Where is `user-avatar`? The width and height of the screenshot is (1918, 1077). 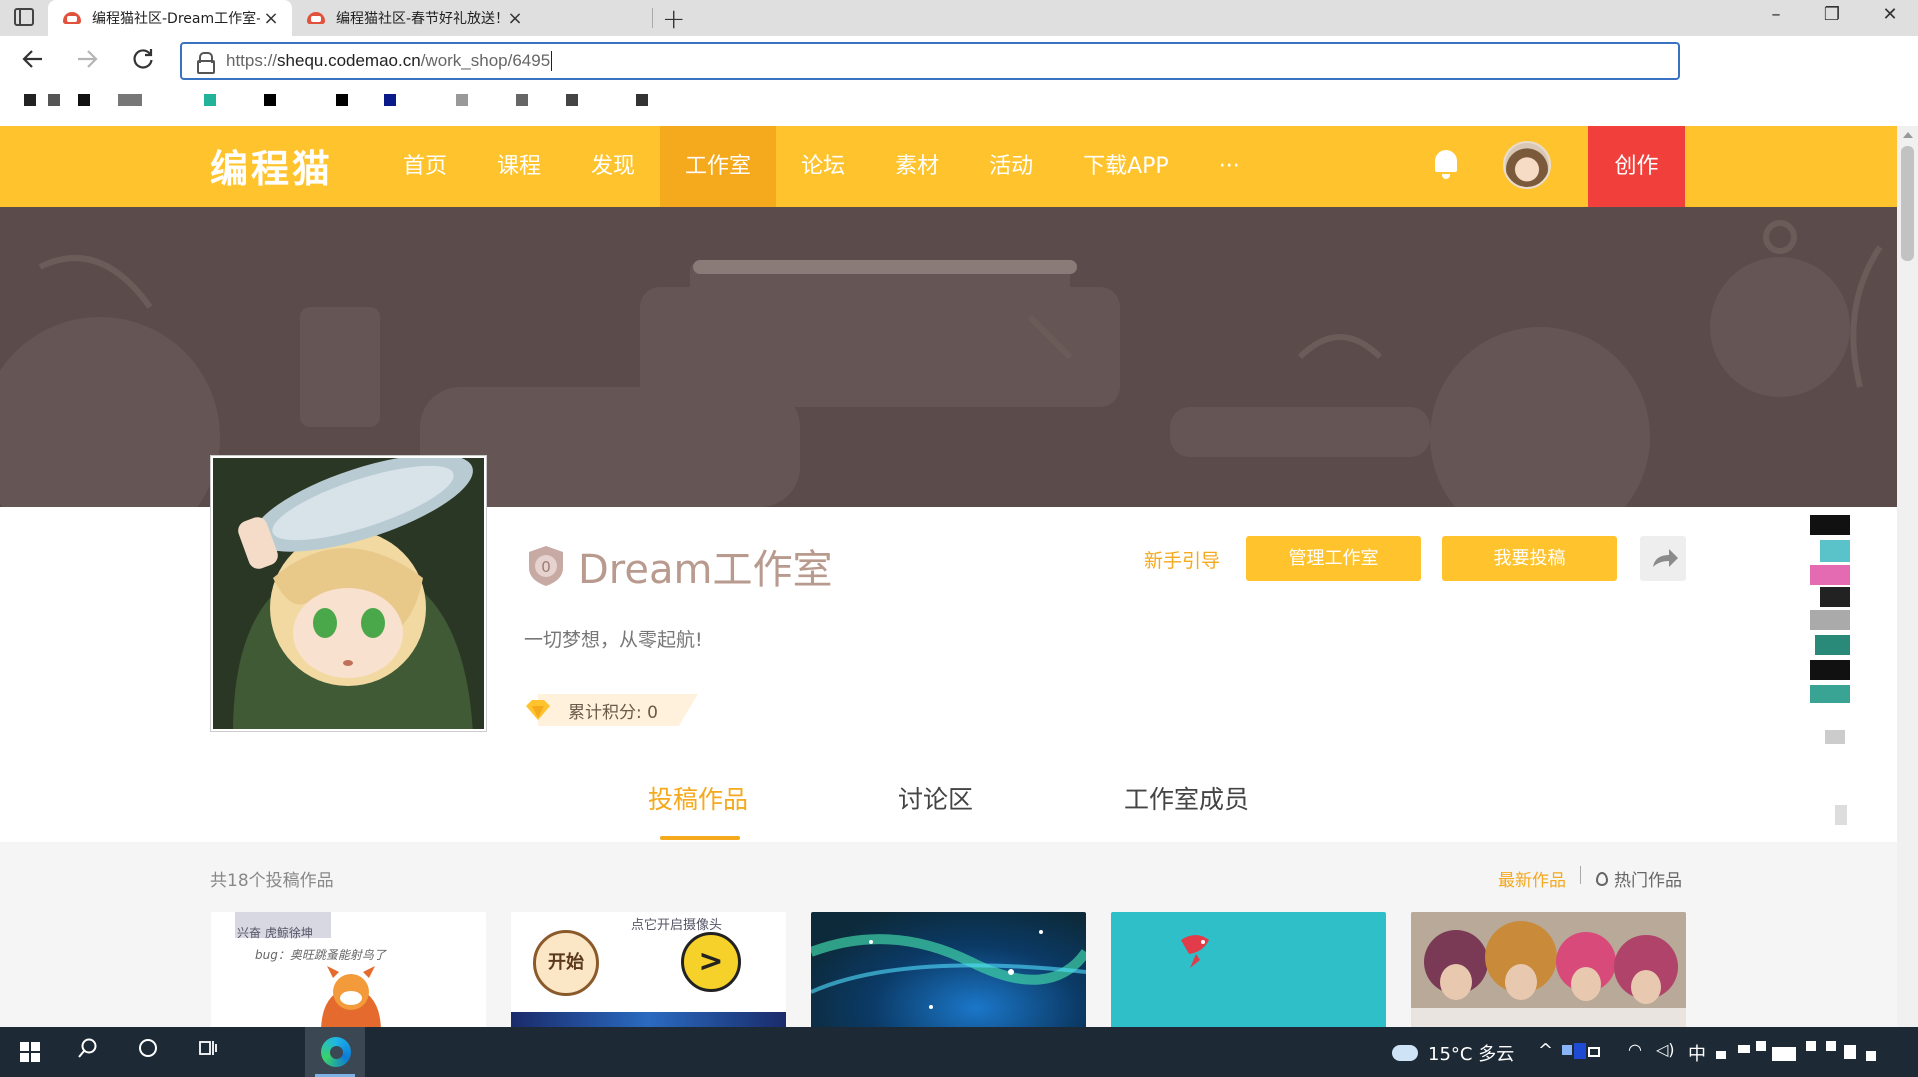
user-avatar is located at coordinates (1527, 165).